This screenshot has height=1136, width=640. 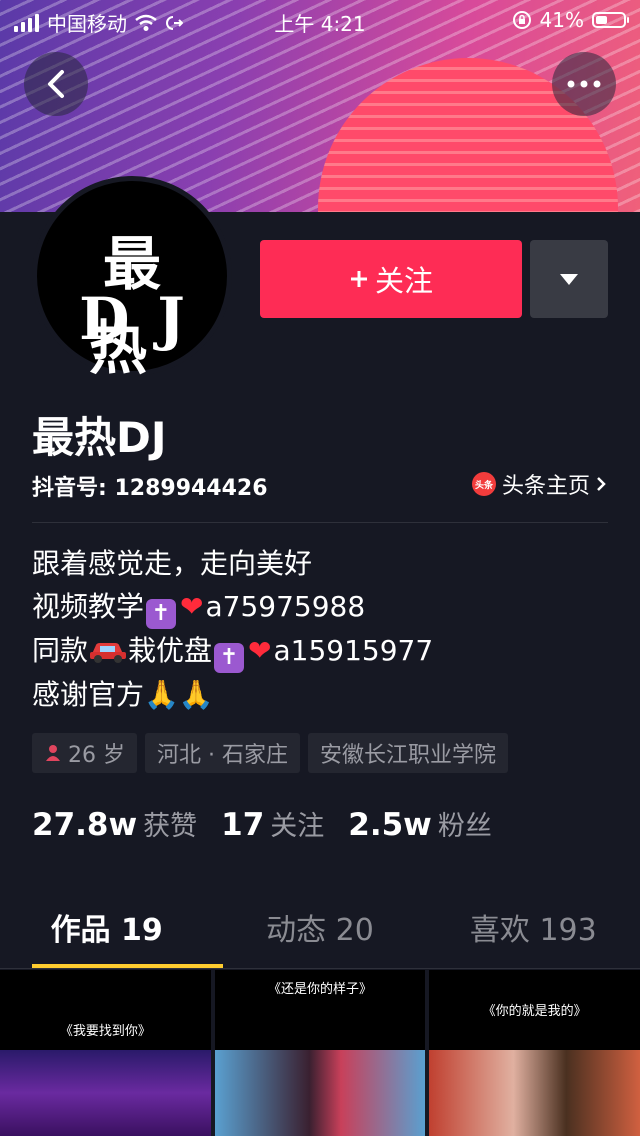 I want to click on profile-tags: 26 岁 河北 · 石家庄 安徽长江职业学院, so click(x=270, y=753).